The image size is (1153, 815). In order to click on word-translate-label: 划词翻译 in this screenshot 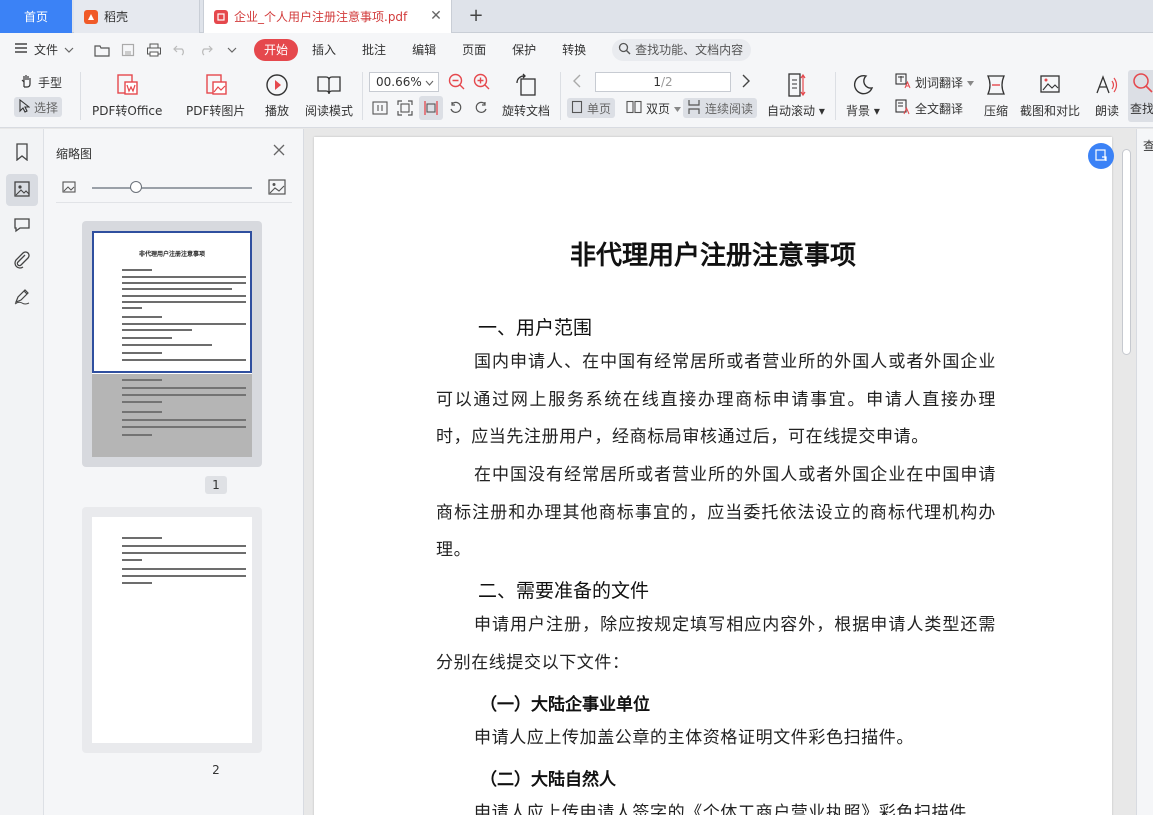, I will do `click(939, 82)`.